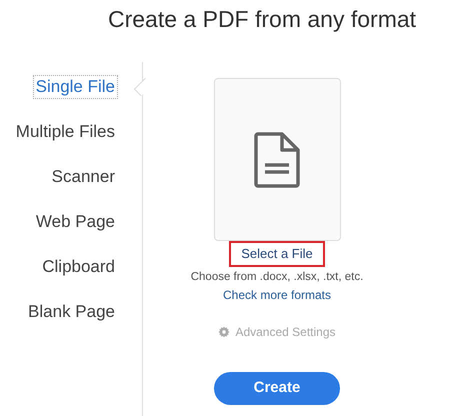 This screenshot has height=416, width=474. What do you see at coordinates (277, 277) in the screenshot?
I see `format-hint: Choose from .docx, .xlsx, .txt, etc.` at bounding box center [277, 277].